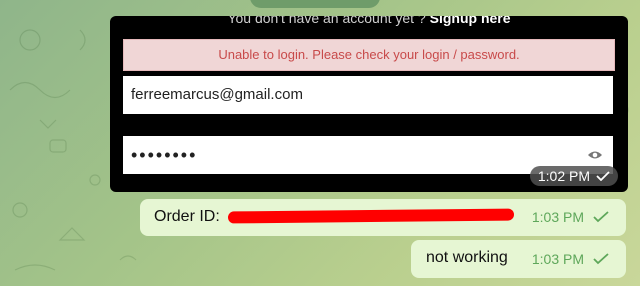 The width and height of the screenshot is (640, 286). Describe the element at coordinates (467, 257) in the screenshot. I see `not-working-text: not working` at that location.